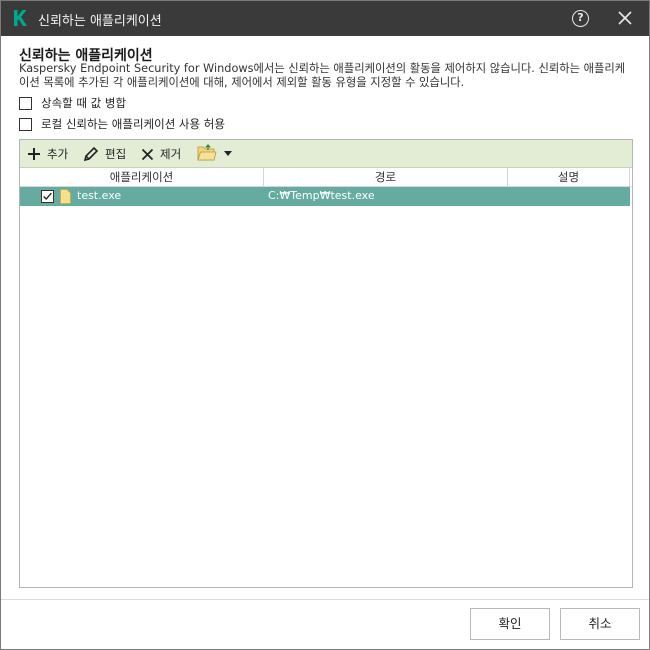  What do you see at coordinates (100, 21) in the screenshot?
I see `window-title: 신뢰하는 애플리케이션` at bounding box center [100, 21].